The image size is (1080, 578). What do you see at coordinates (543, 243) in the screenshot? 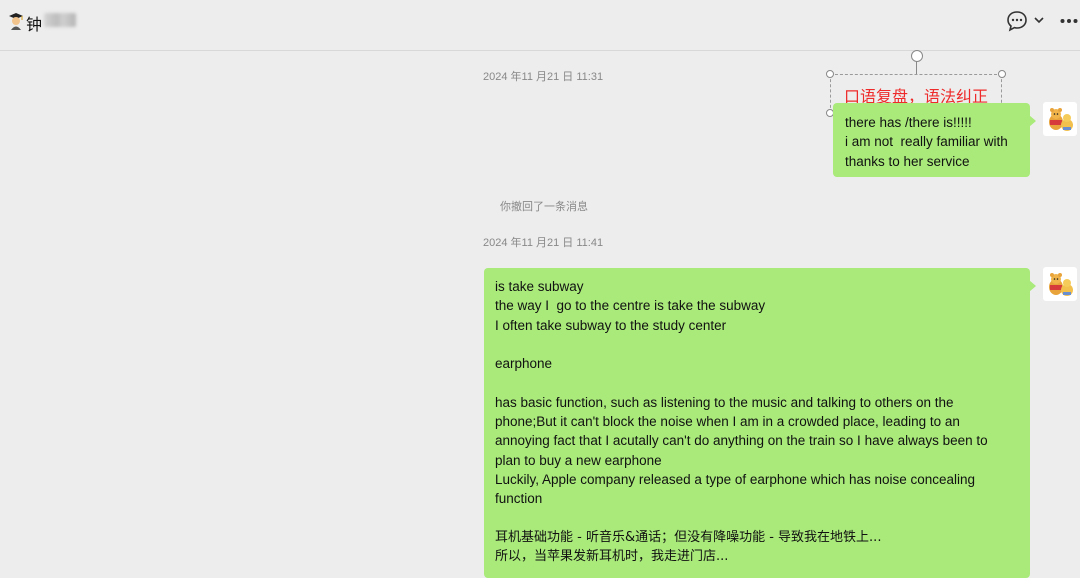
I see `timestamp: 2024 年11 月21 日 11:41` at bounding box center [543, 243].